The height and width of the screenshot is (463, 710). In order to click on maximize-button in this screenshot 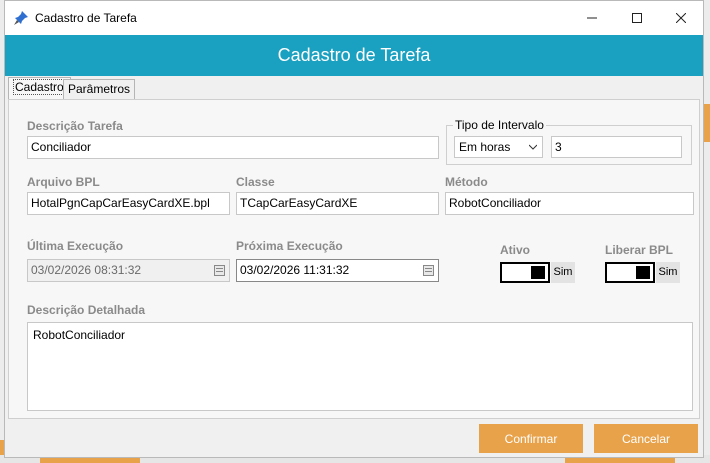, I will do `click(637, 18)`.